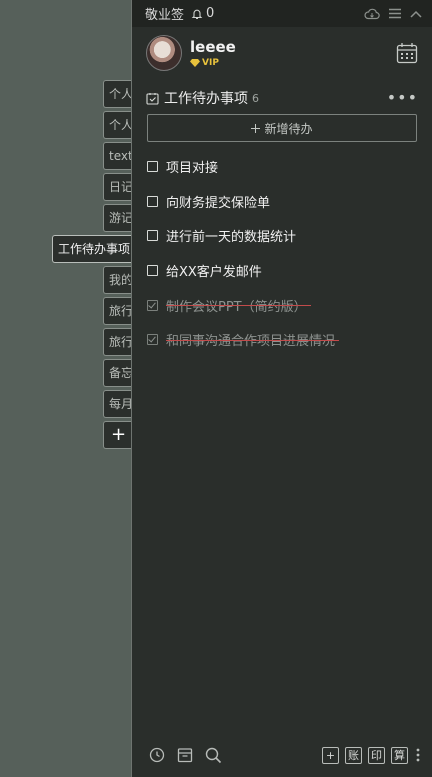  I want to click on top-bar: 敬业签 0, so click(282, 13).